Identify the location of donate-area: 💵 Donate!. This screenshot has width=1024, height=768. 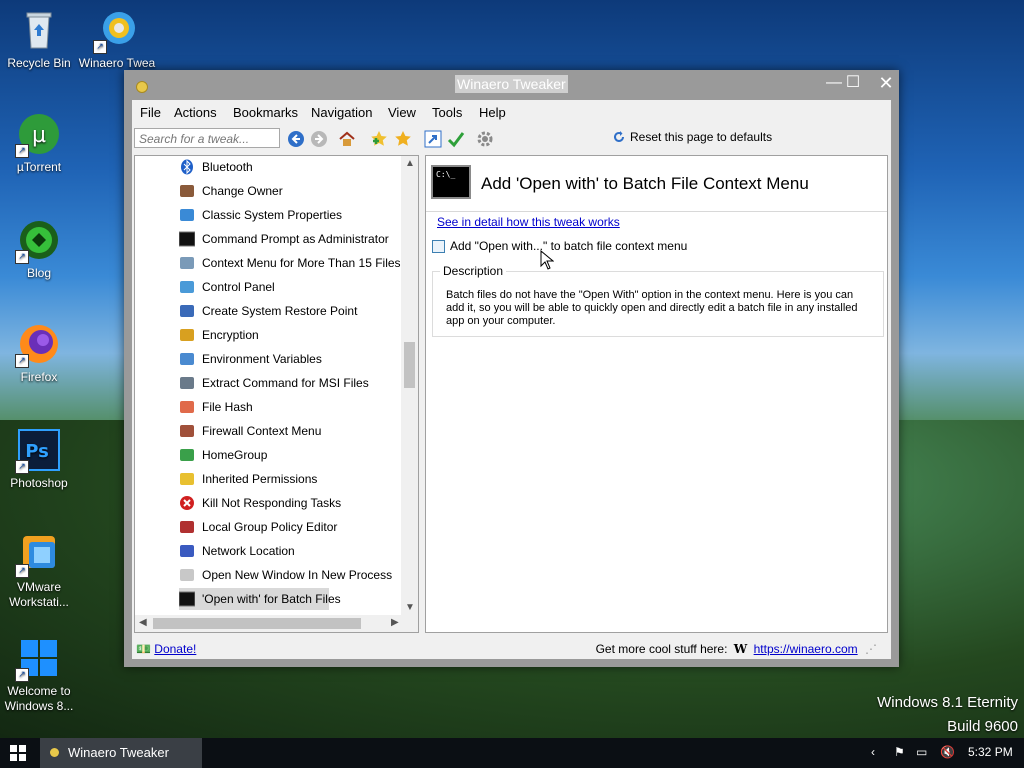
(166, 649).